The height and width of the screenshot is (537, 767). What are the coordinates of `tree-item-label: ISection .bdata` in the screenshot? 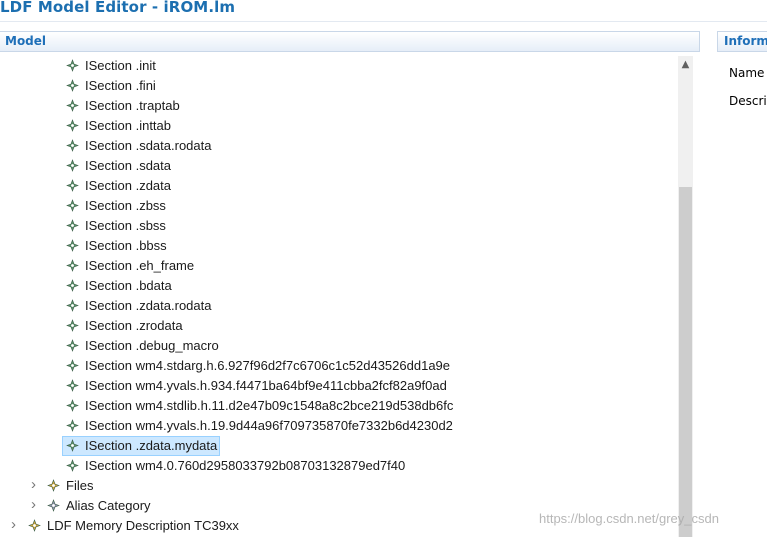 It's located at (128, 285).